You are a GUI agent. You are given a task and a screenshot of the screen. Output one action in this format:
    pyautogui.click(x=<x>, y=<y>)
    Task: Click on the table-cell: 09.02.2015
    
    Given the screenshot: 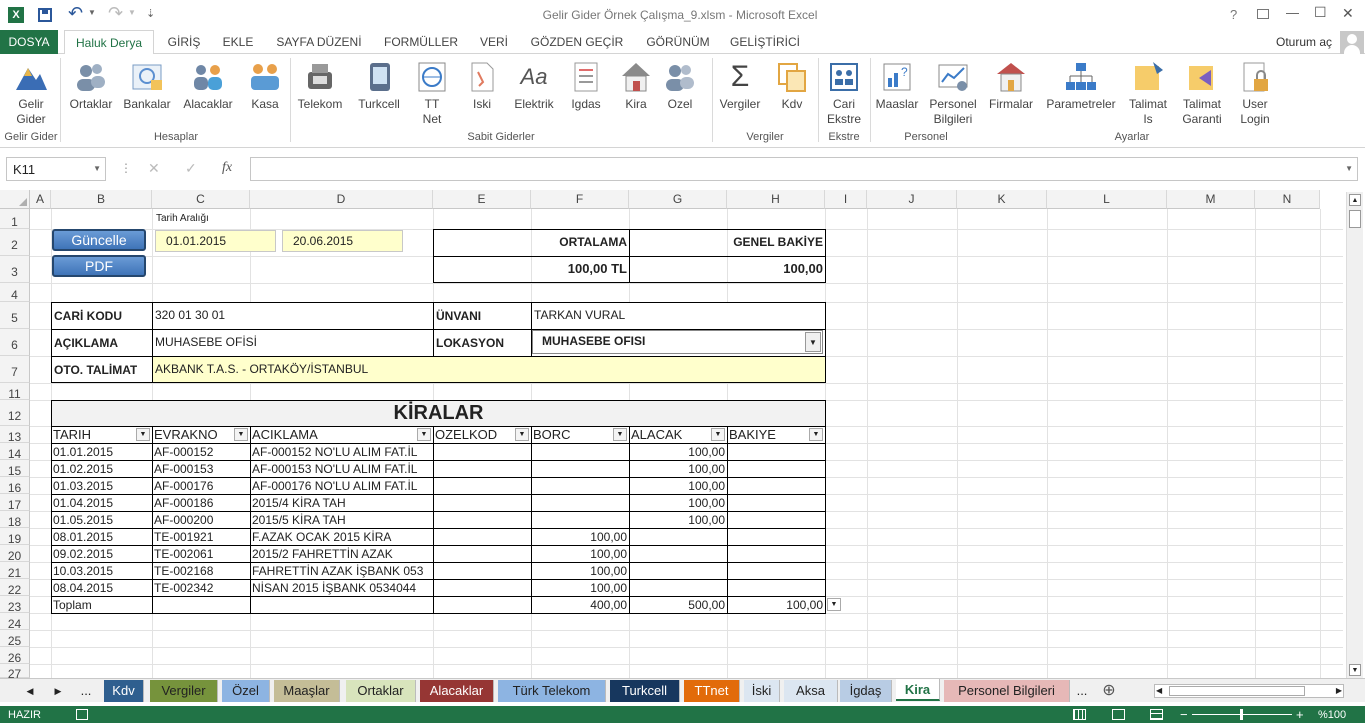 What is the action you would take?
    pyautogui.click(x=101, y=554)
    